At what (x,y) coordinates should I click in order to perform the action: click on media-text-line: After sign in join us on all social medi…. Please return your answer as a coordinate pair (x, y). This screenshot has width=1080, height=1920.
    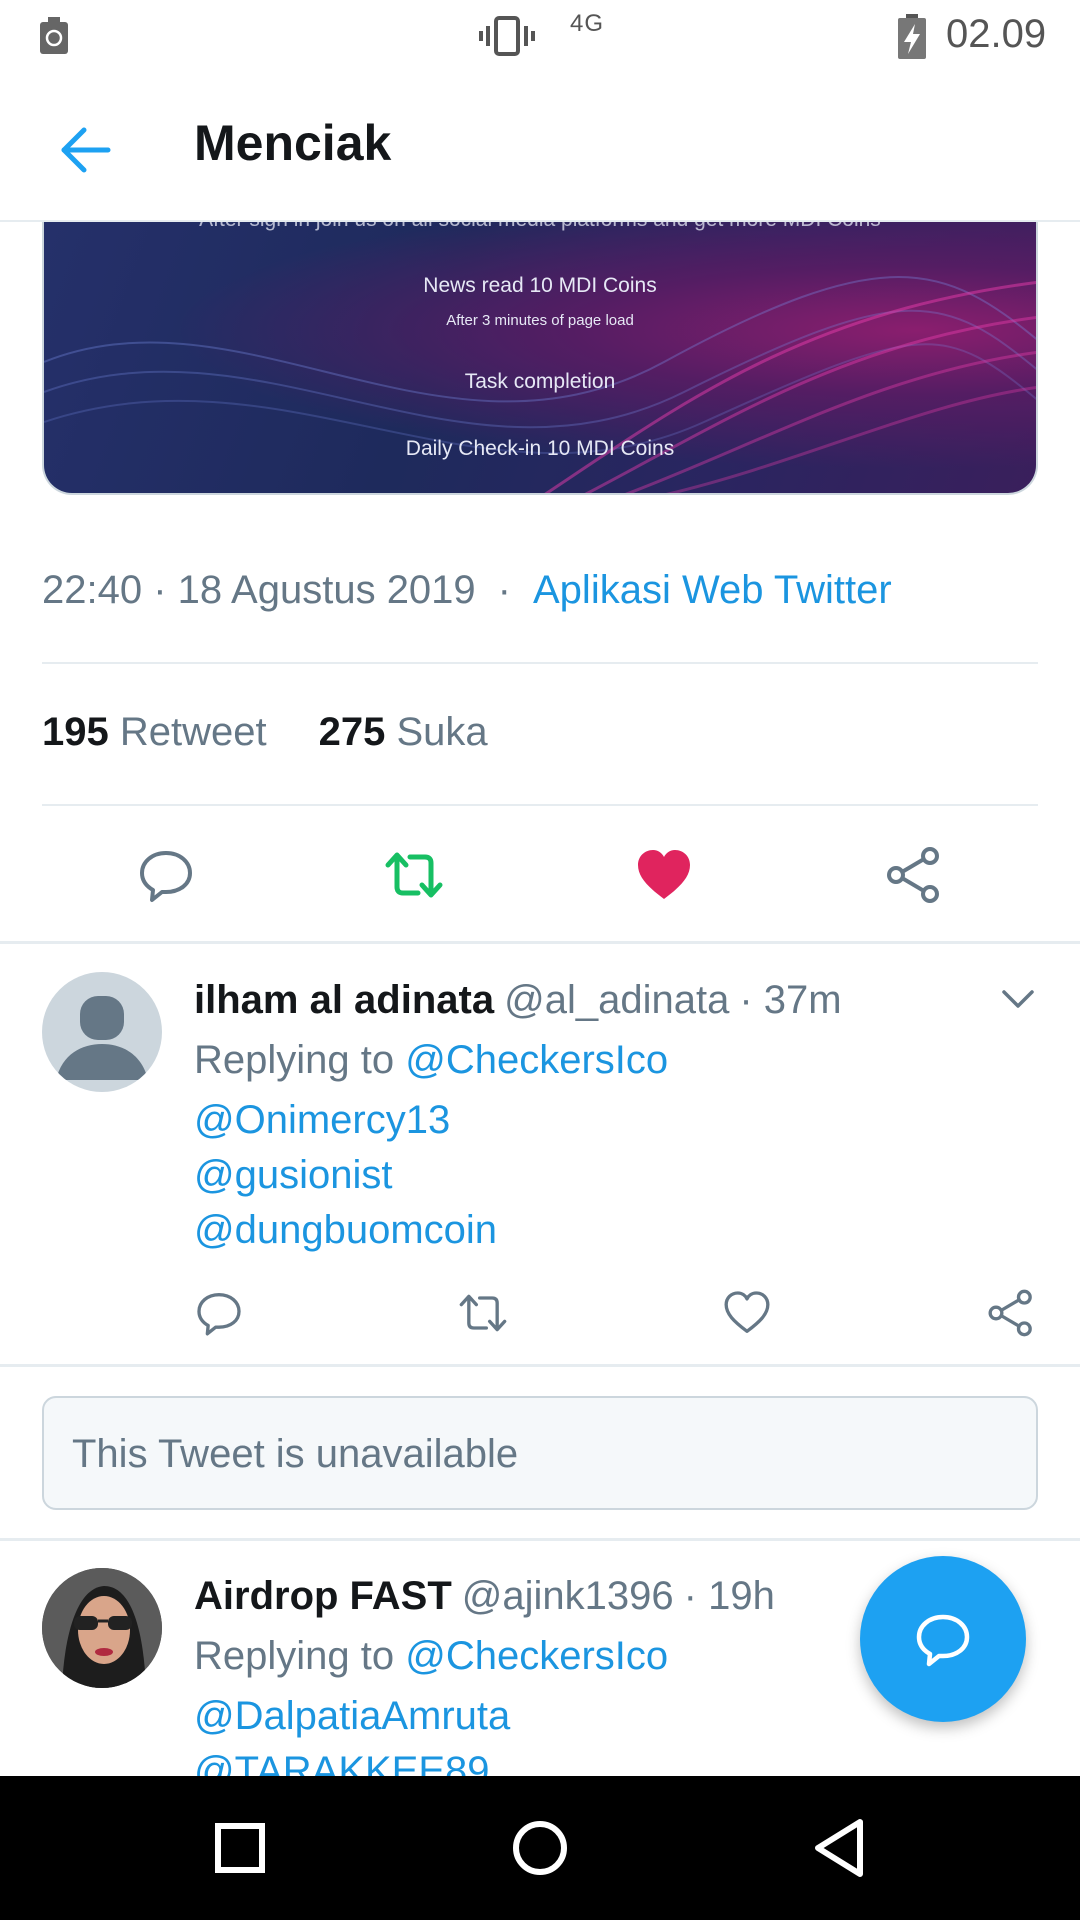
    Looking at the image, I should click on (540, 227).